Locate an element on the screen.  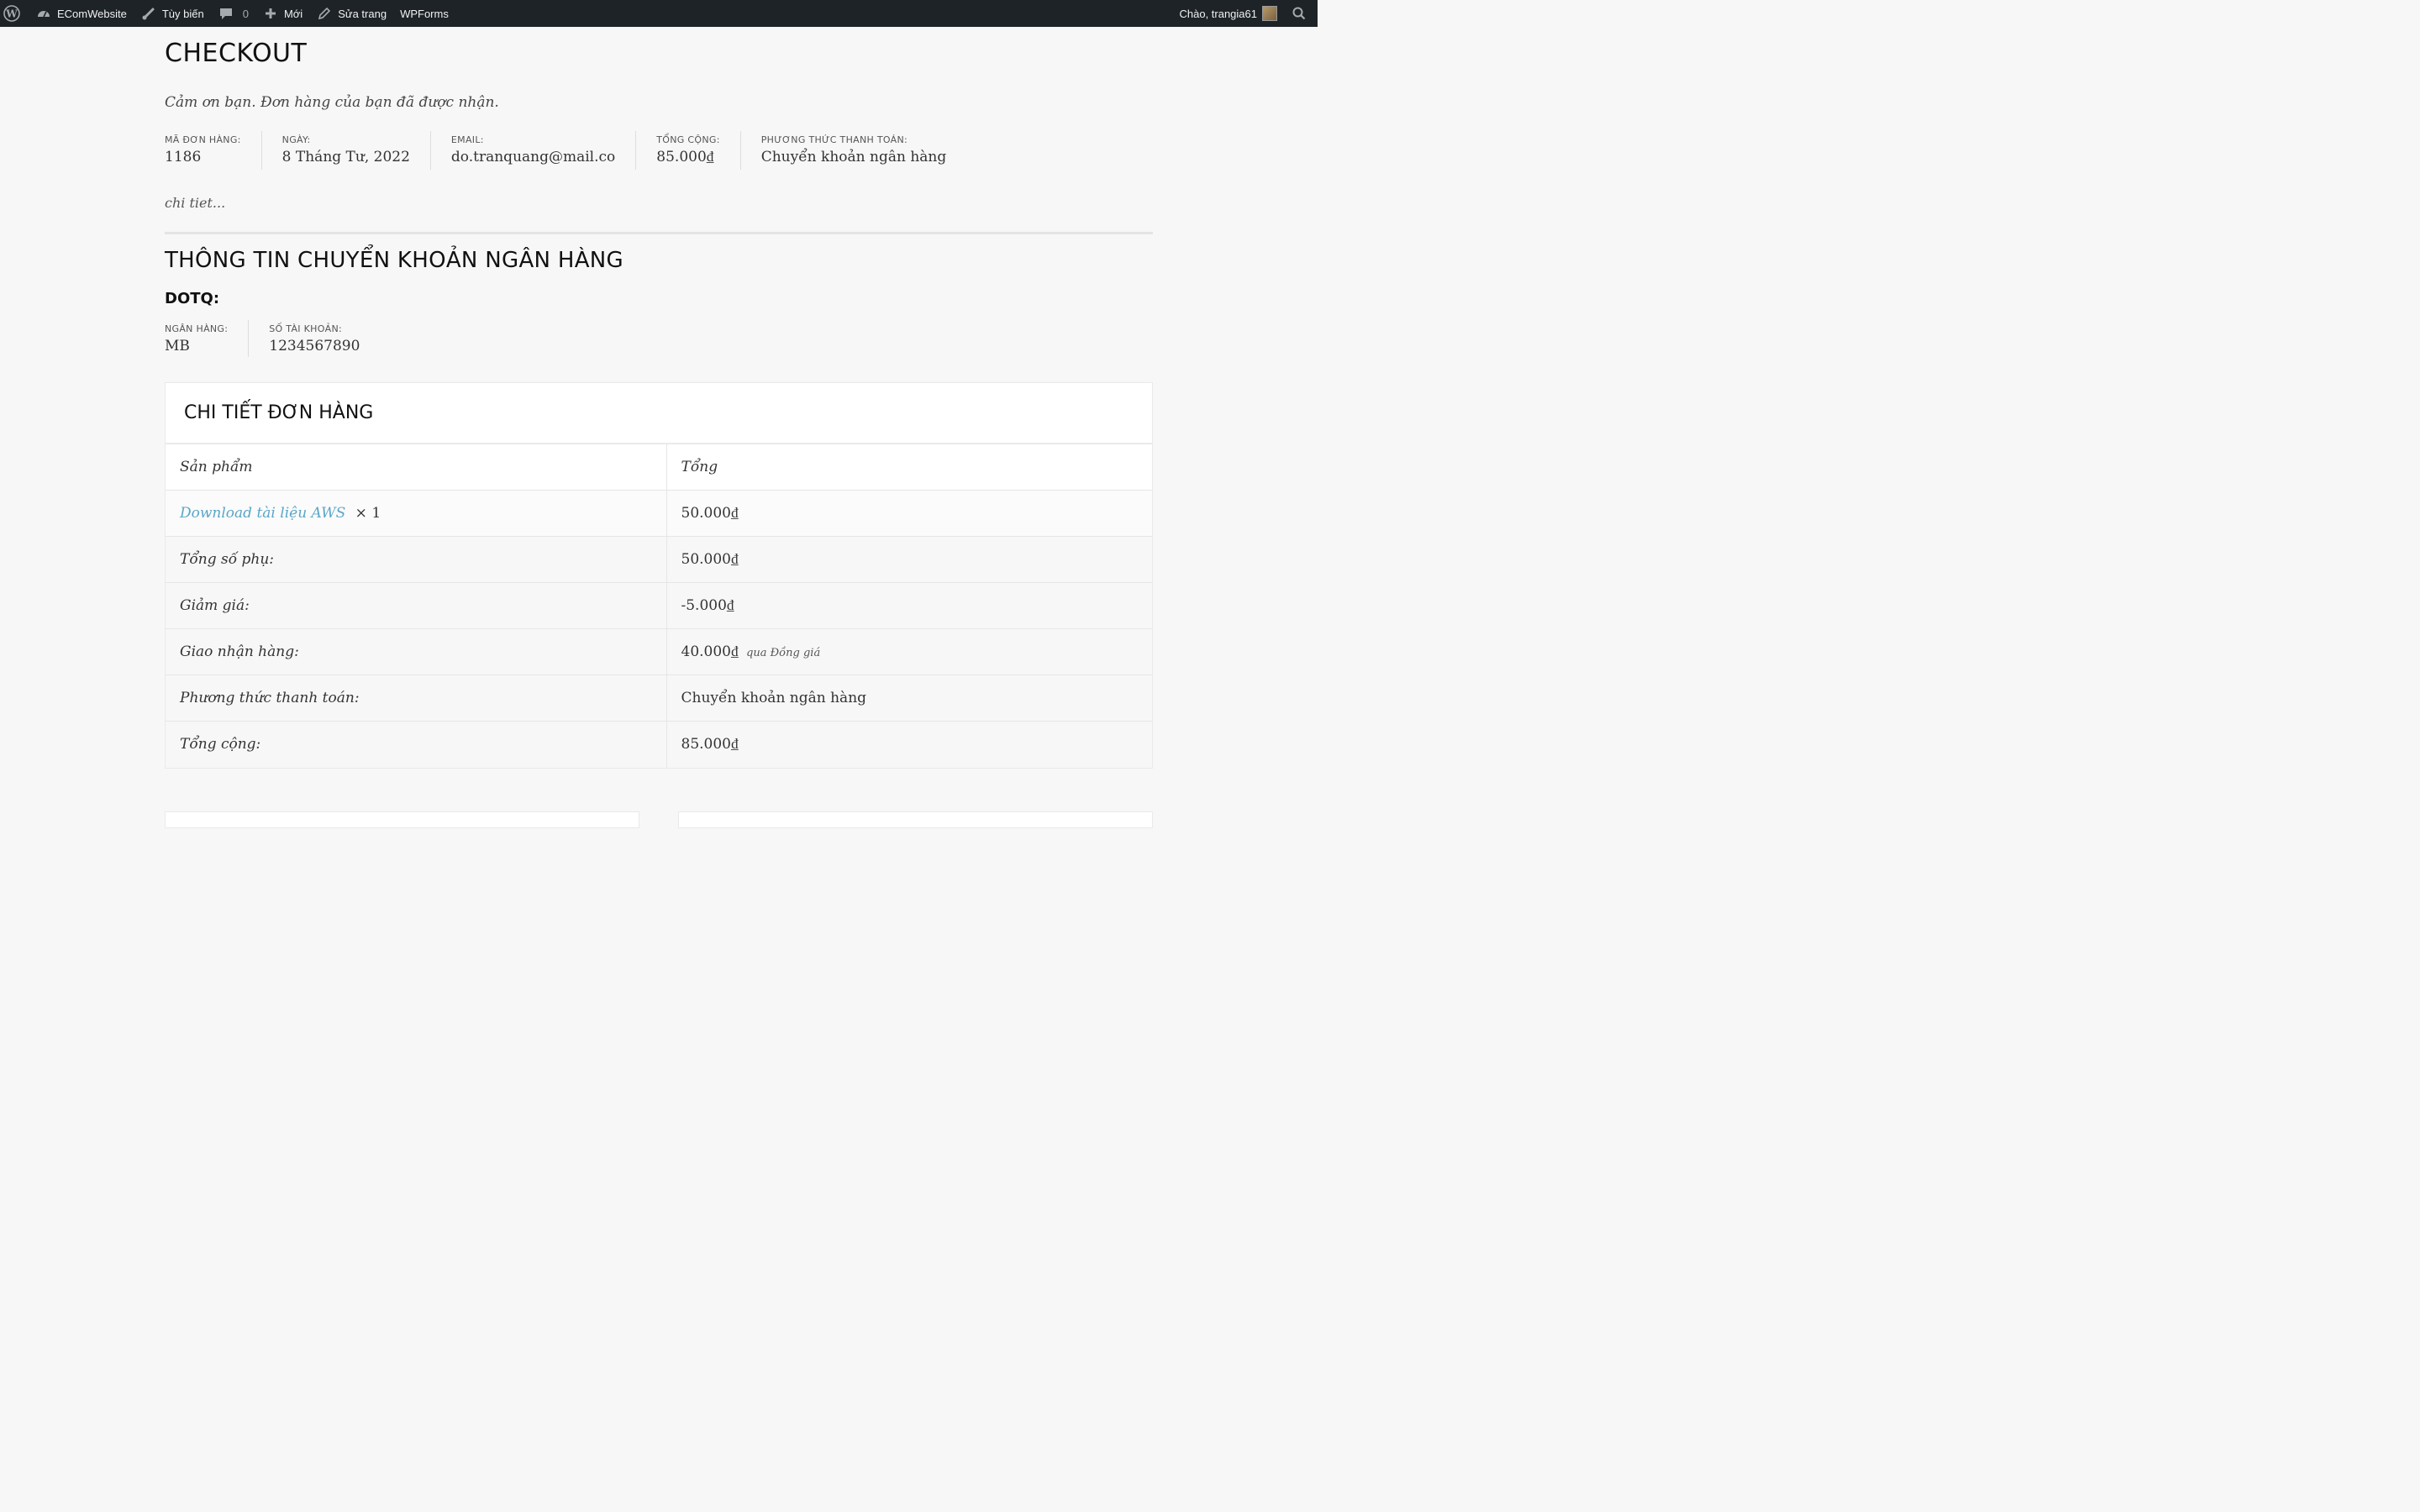
product-cell: Download tài liệu AWS × 1 is located at coordinates (416, 513).